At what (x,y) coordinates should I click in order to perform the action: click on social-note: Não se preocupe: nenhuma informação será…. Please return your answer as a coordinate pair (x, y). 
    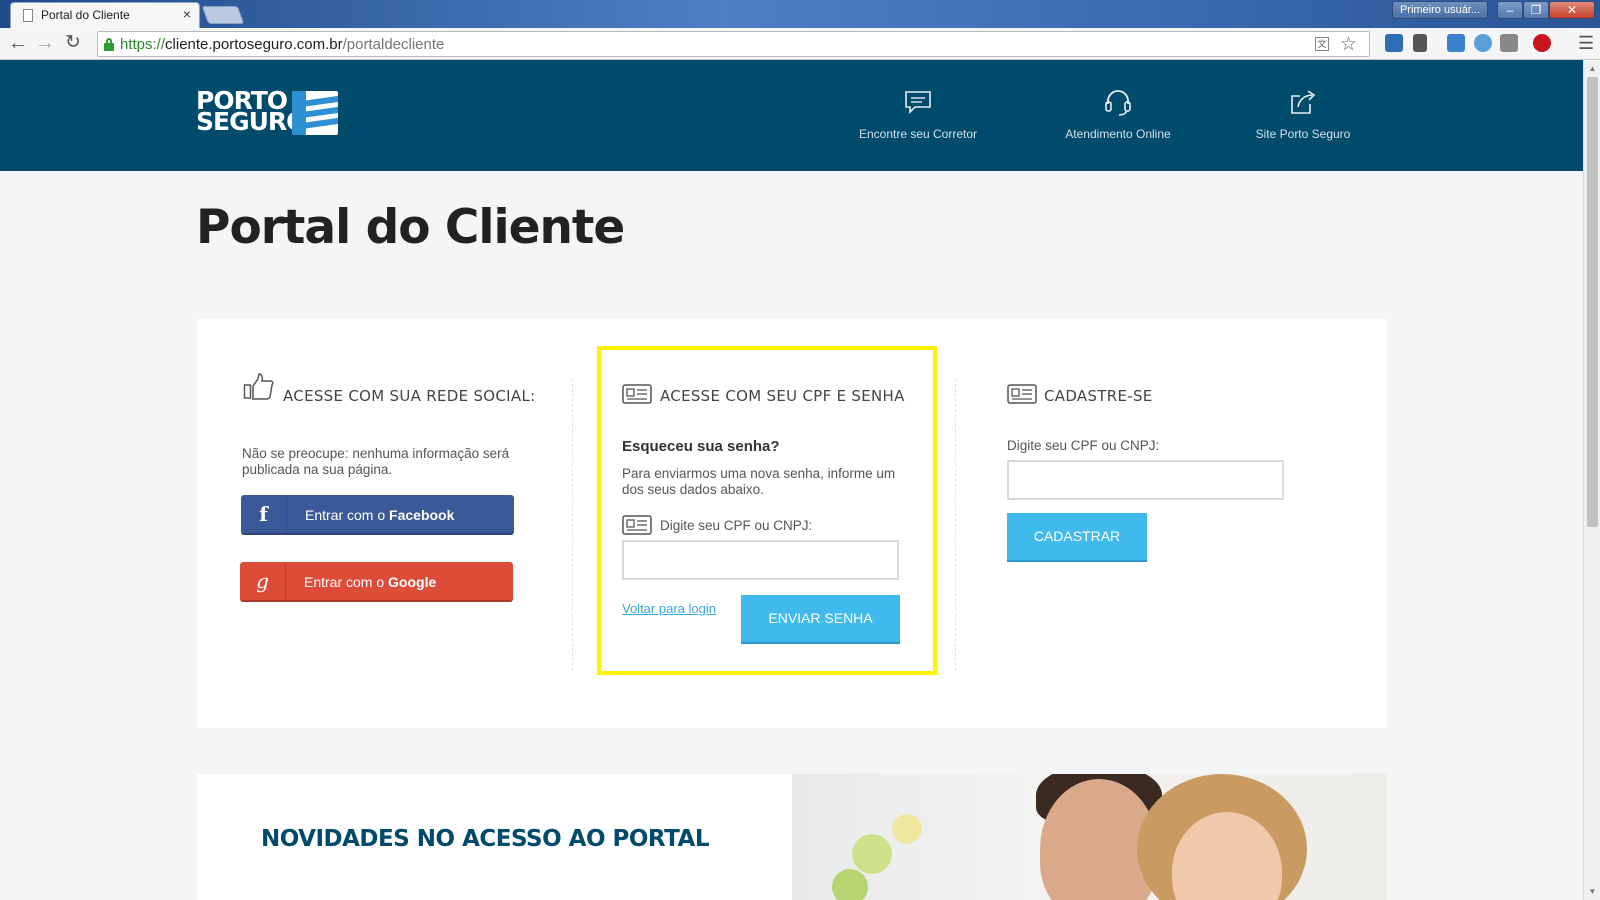
    Looking at the image, I should click on (376, 461).